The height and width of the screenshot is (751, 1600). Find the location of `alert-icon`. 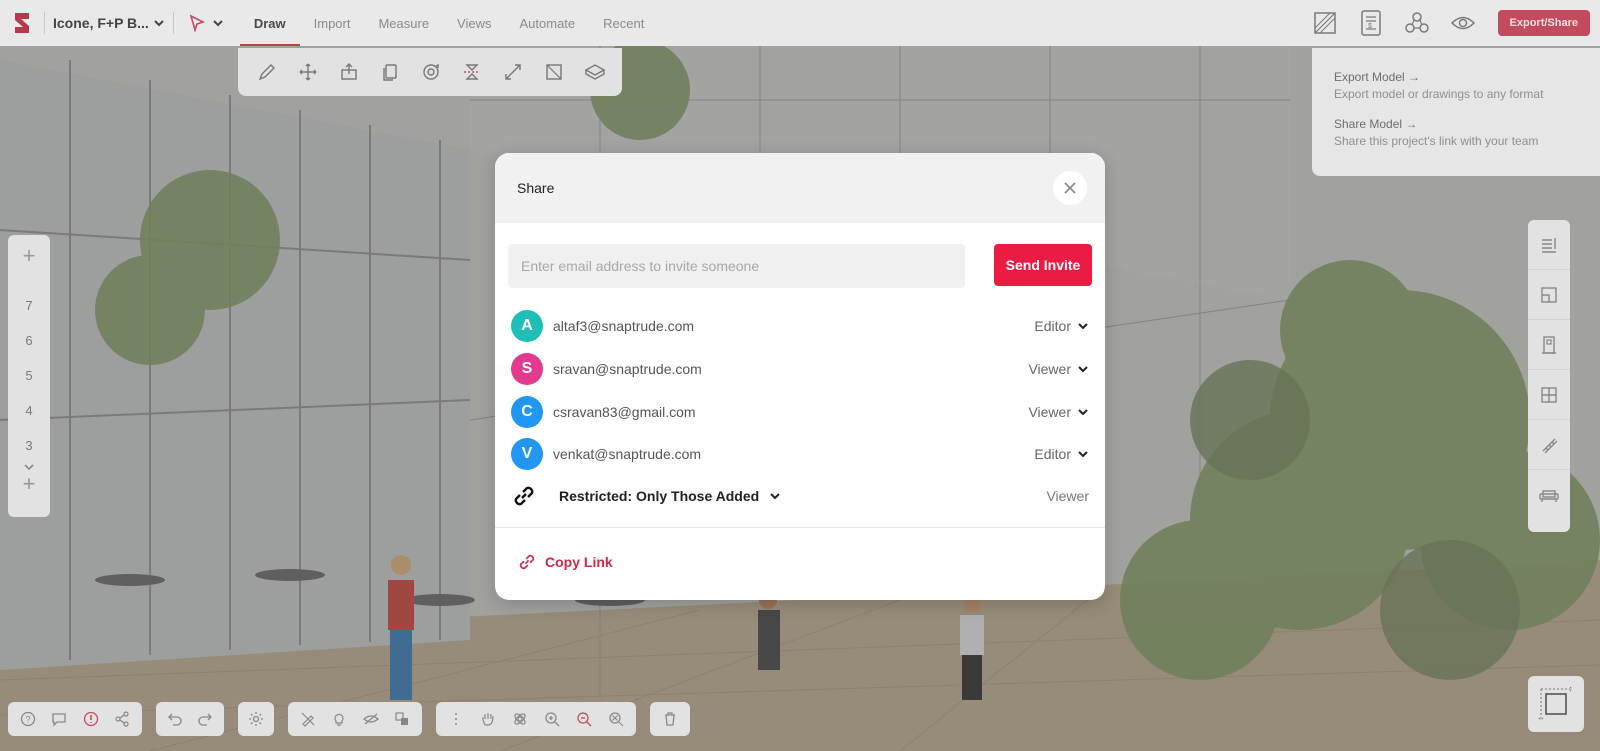

alert-icon is located at coordinates (91, 719).